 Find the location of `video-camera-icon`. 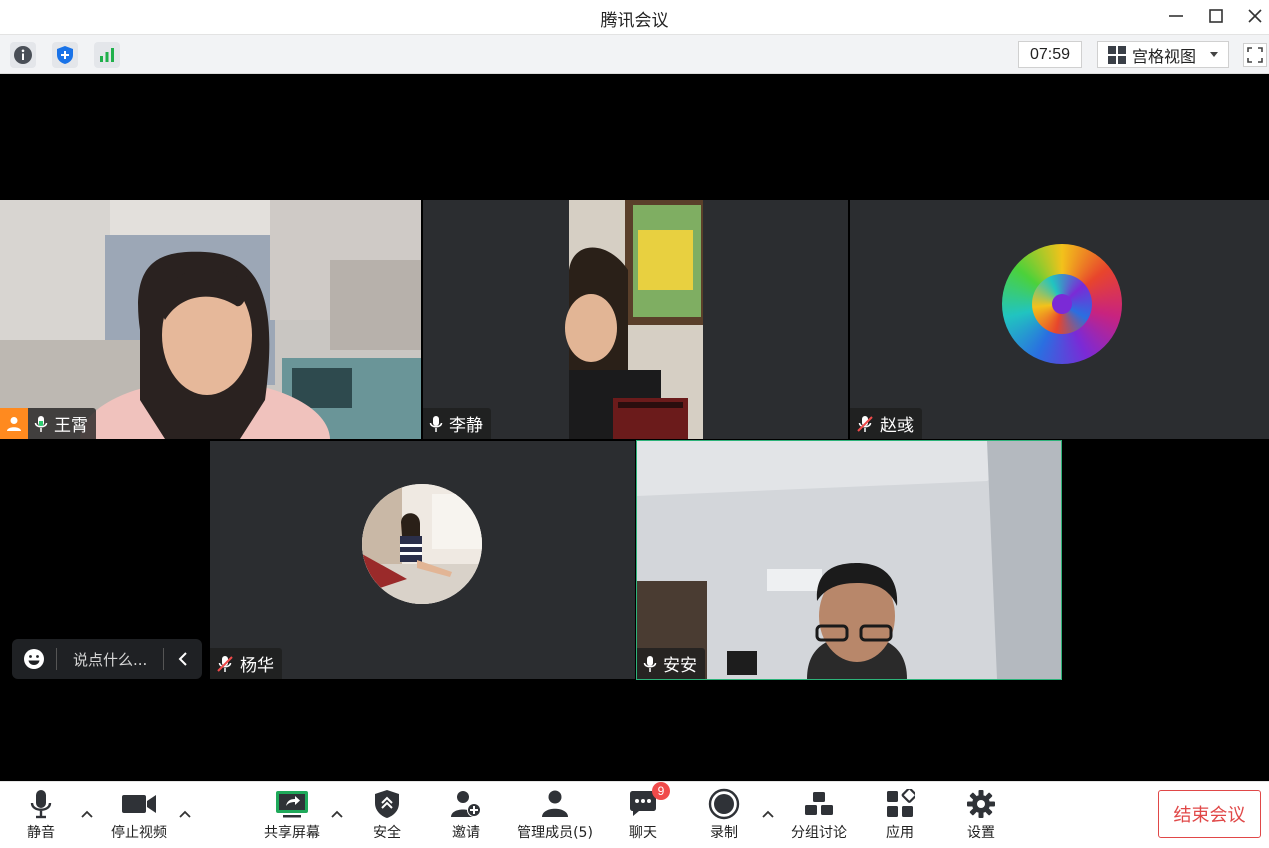

video-camera-icon is located at coordinates (139, 804).